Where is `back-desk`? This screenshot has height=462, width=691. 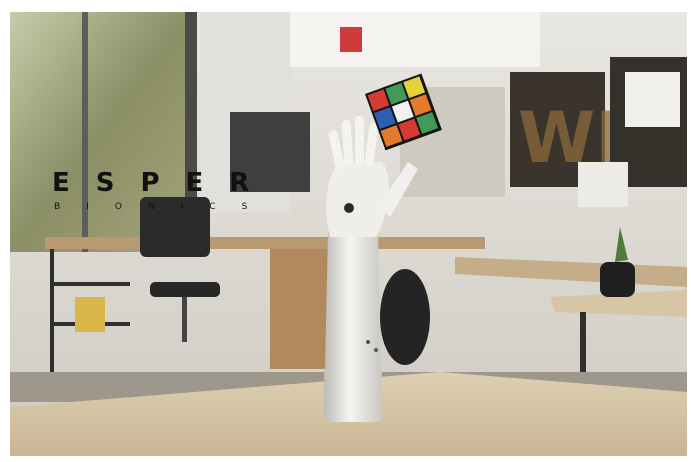 back-desk is located at coordinates (265, 243).